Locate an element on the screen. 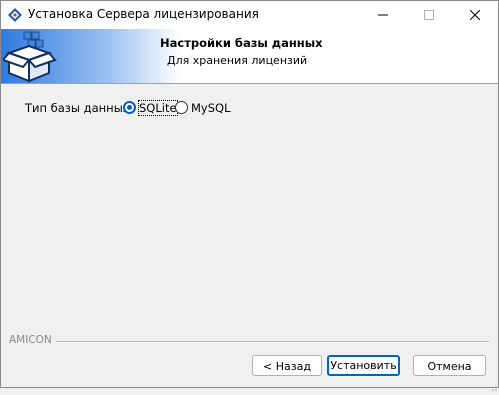  page-subtitle: Для хранения лицензий is located at coordinates (237, 60).